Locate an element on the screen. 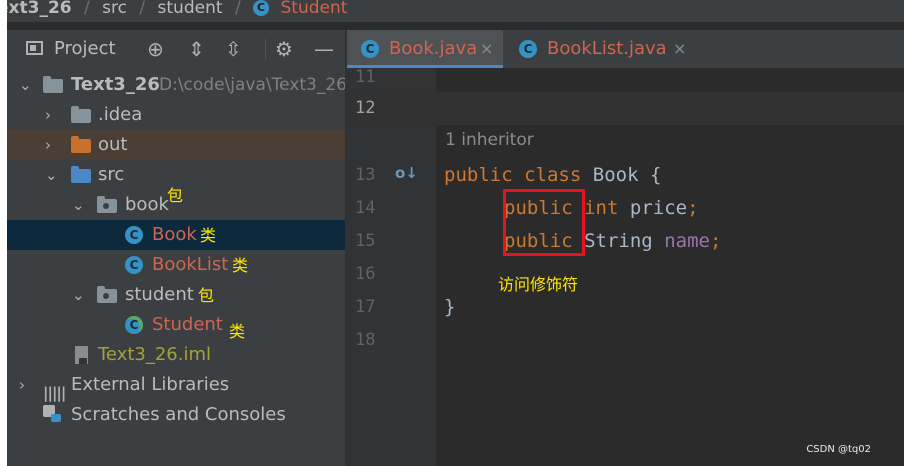 This screenshot has height=466, width=913. project-panel-header: Project ⊕ ⇕ ⇳ ⚙ — is located at coordinates (176, 49).